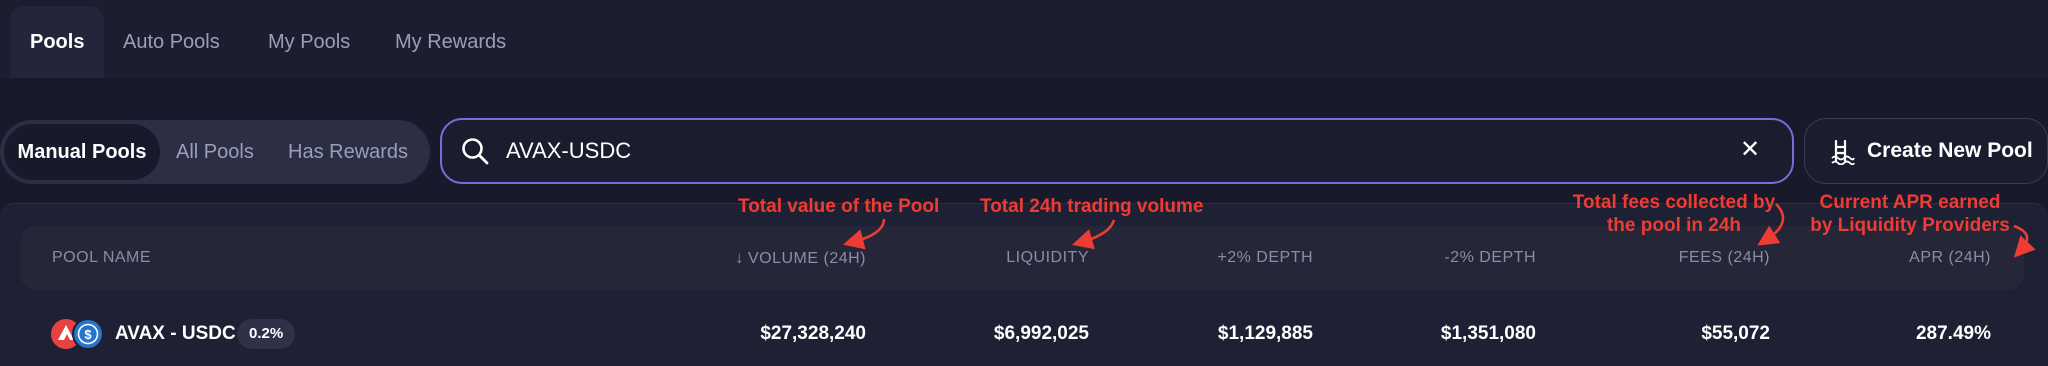  Describe the element at coordinates (1488, 333) in the screenshot. I see `cell-depth-minus: $1,351,080` at that location.